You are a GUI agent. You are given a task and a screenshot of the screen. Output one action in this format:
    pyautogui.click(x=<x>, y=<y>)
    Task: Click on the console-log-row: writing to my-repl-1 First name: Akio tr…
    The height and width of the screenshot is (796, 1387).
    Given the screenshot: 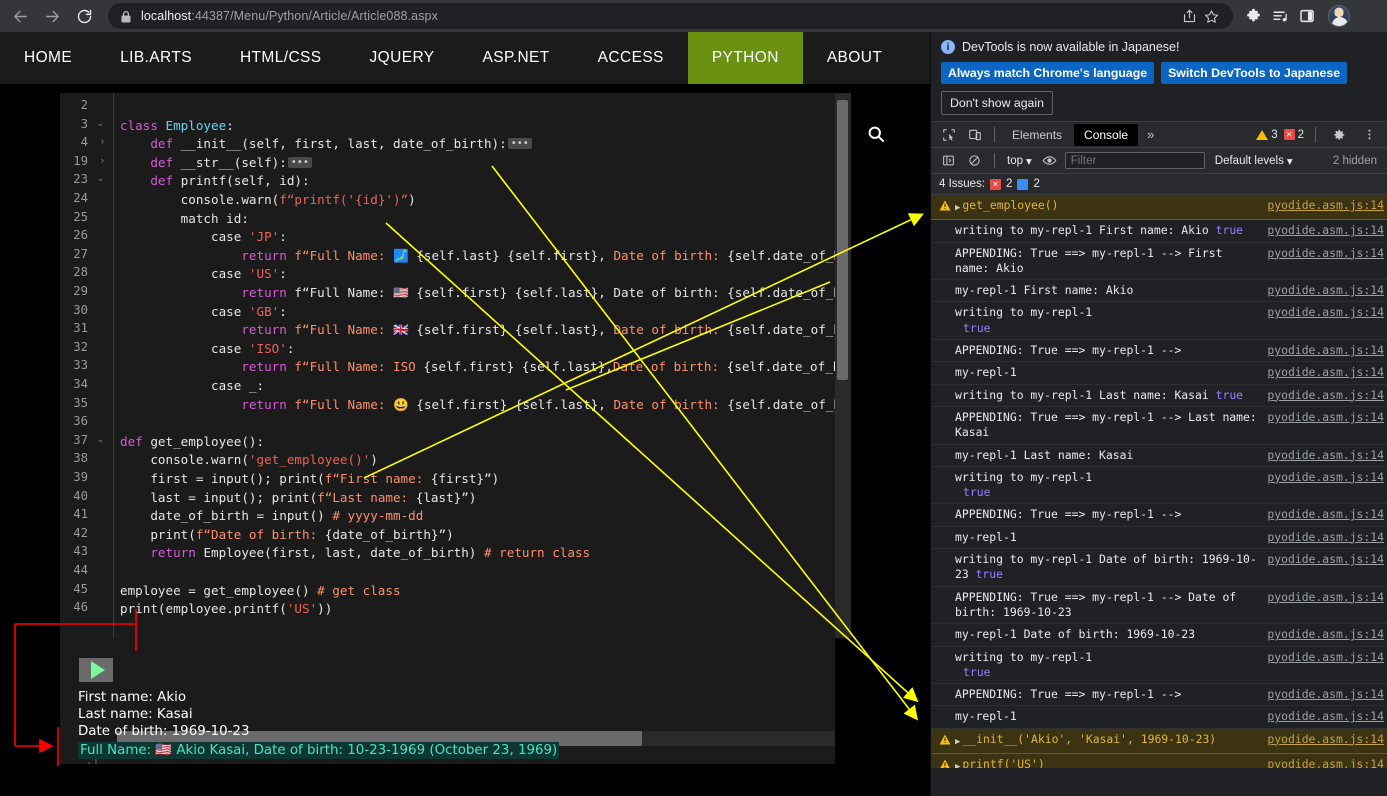 What is the action you would take?
    pyautogui.click(x=1159, y=231)
    